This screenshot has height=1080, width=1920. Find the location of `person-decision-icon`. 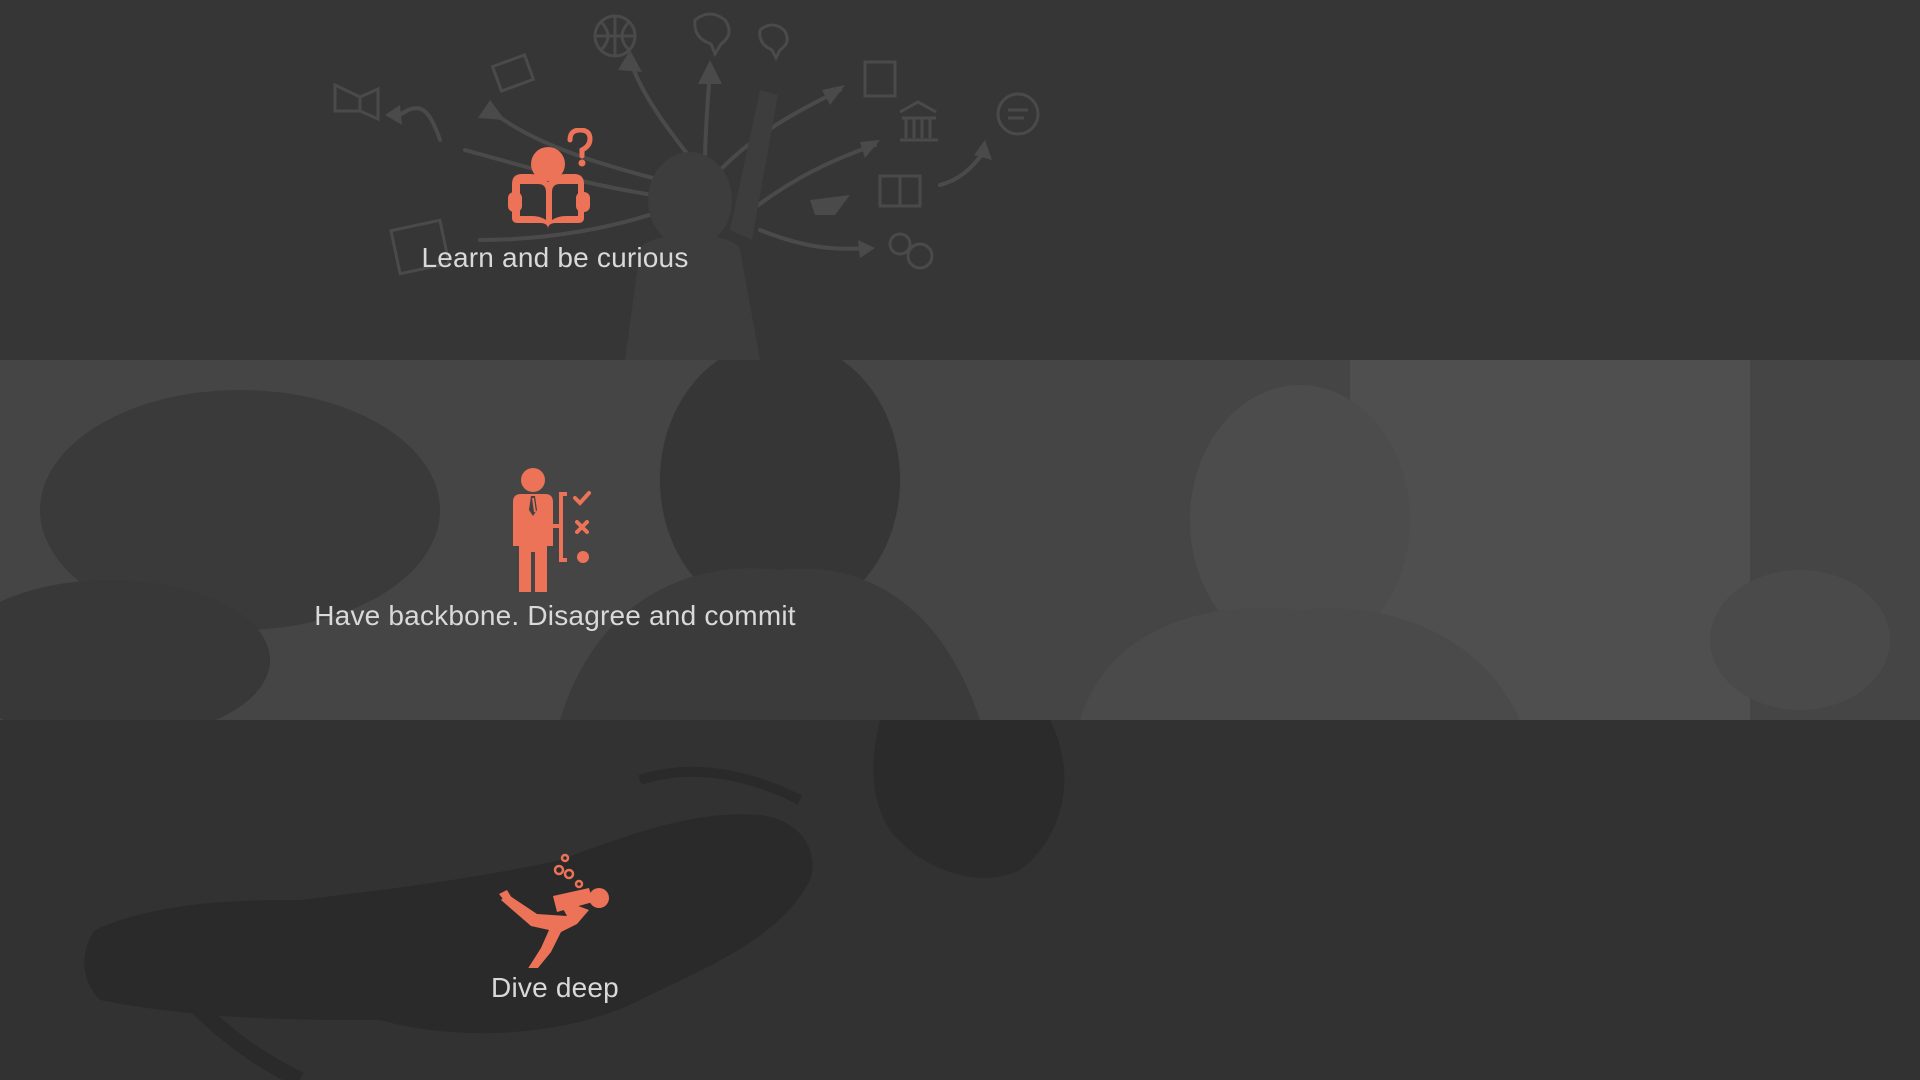

person-decision-icon is located at coordinates (552, 530).